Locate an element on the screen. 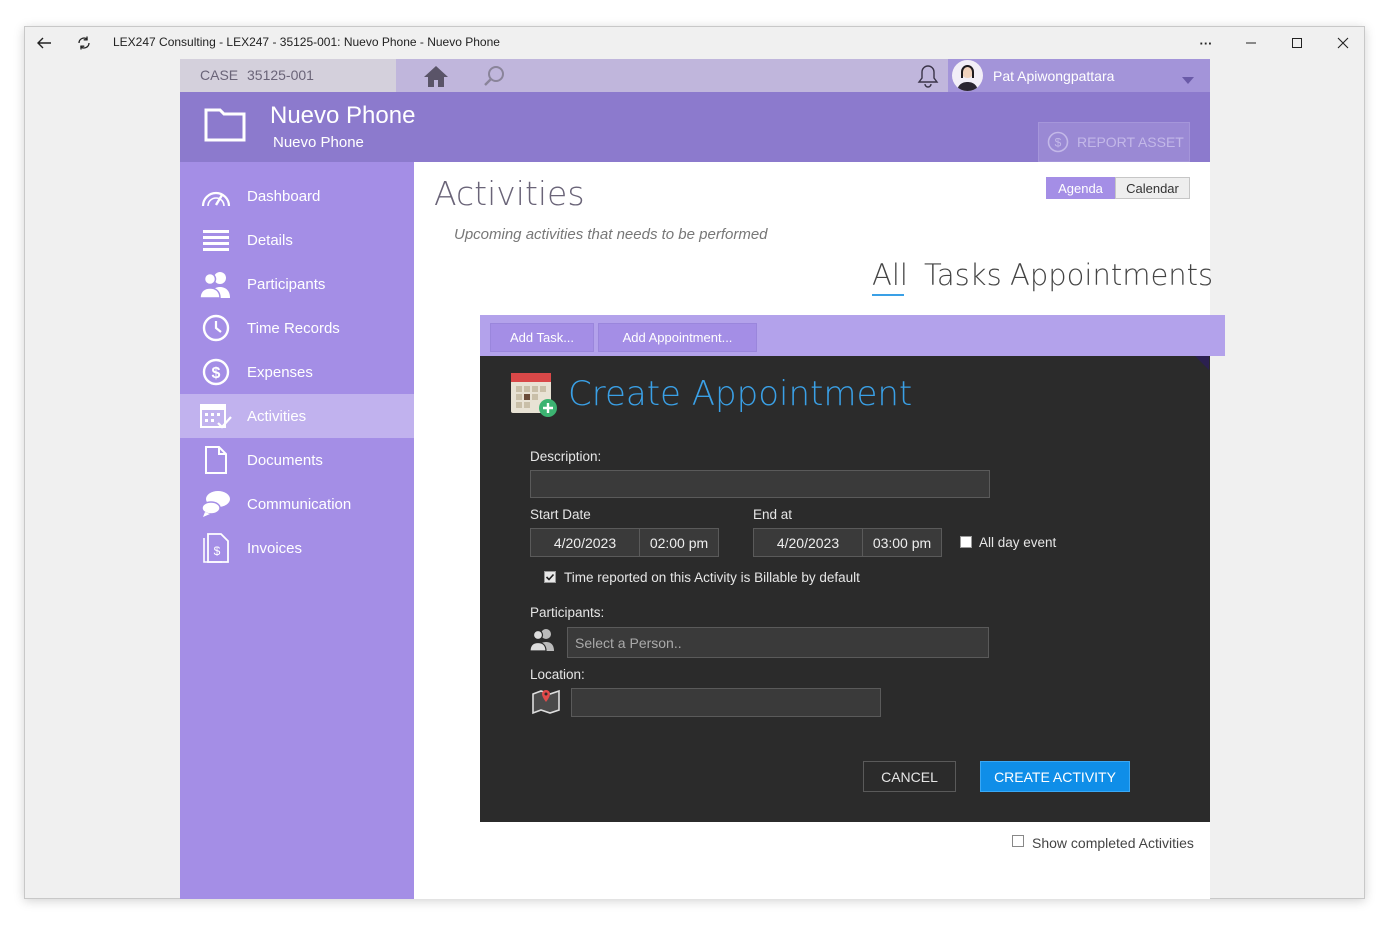 This screenshot has width=1390, height=925. sidebar-item-documents: Documents is located at coordinates (297, 460).